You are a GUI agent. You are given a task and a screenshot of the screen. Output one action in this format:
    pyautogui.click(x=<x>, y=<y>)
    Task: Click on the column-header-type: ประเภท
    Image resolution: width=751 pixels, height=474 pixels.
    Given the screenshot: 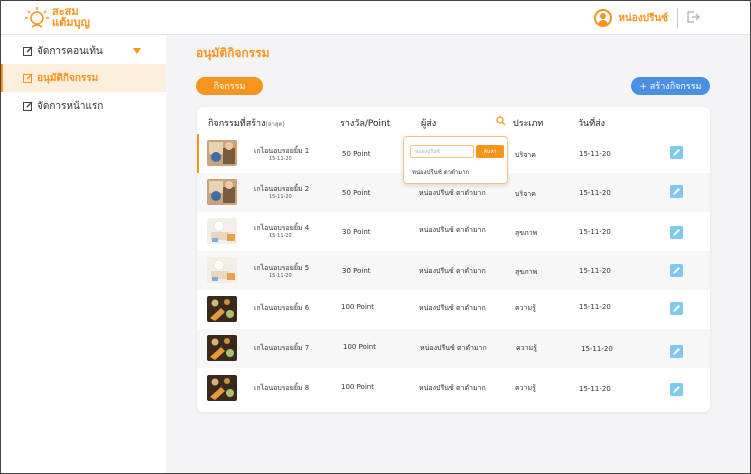 What is the action you would take?
    pyautogui.click(x=528, y=124)
    